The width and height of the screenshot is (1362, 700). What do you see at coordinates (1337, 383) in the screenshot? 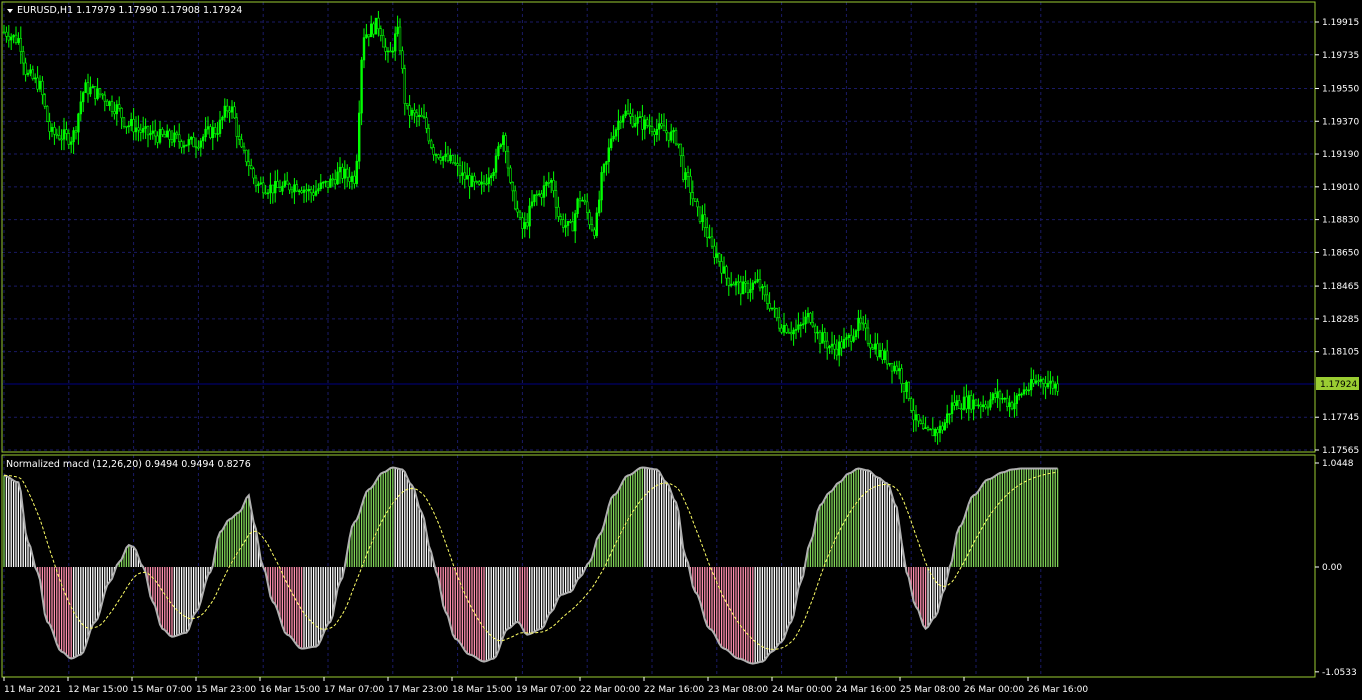
I see `current-price-badge: 1.17924` at bounding box center [1337, 383].